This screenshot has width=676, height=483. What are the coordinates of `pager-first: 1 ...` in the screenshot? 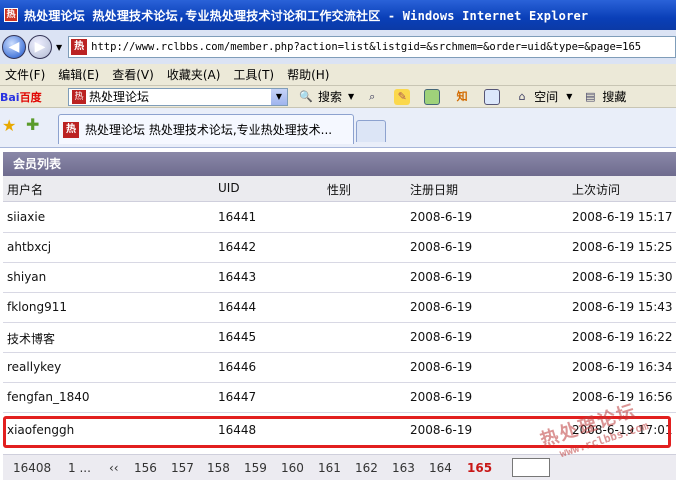 It's located at (79, 468).